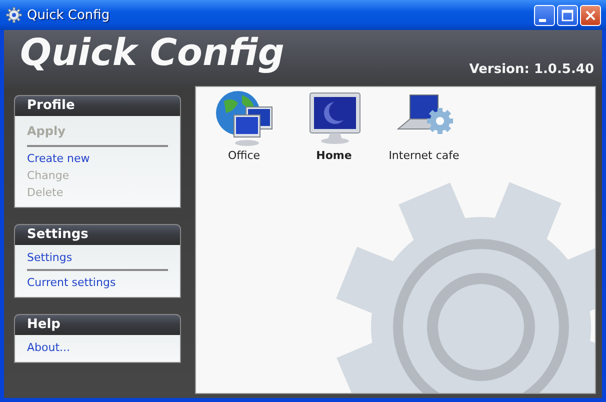 This screenshot has height=402, width=606. Describe the element at coordinates (244, 125) in the screenshot. I see `profile-item: Office` at that location.